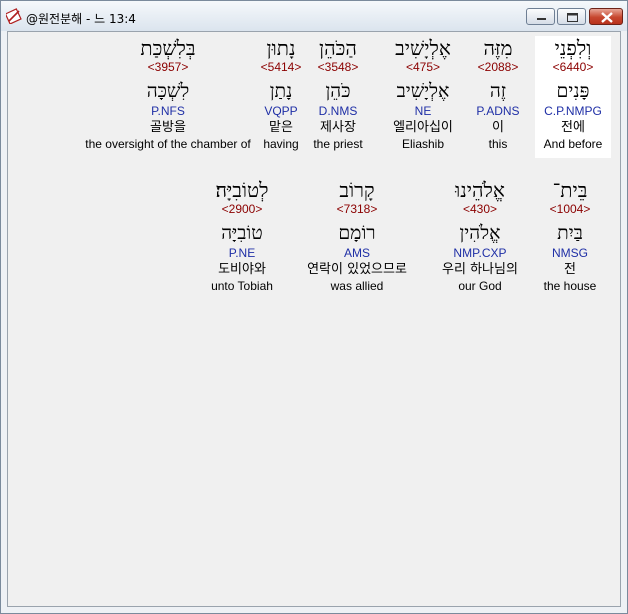  I want to click on word-column: הַכֹּהֵן <3548> כֹּהֵן D.NMS 제사장 the priest, so click(338, 97).